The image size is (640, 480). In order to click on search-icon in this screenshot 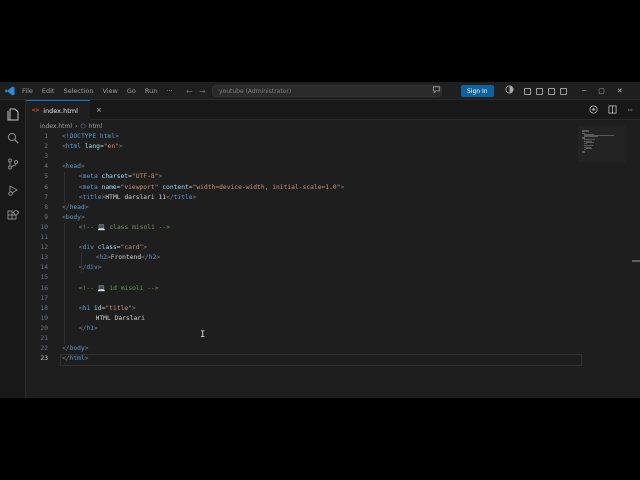, I will do `click(13, 138)`.